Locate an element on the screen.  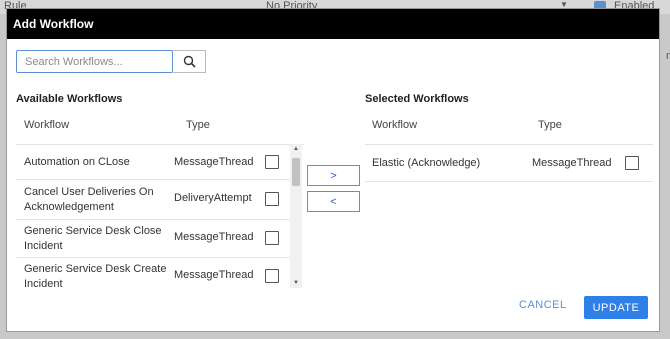
cancel-button: CANCEL is located at coordinates (543, 305).